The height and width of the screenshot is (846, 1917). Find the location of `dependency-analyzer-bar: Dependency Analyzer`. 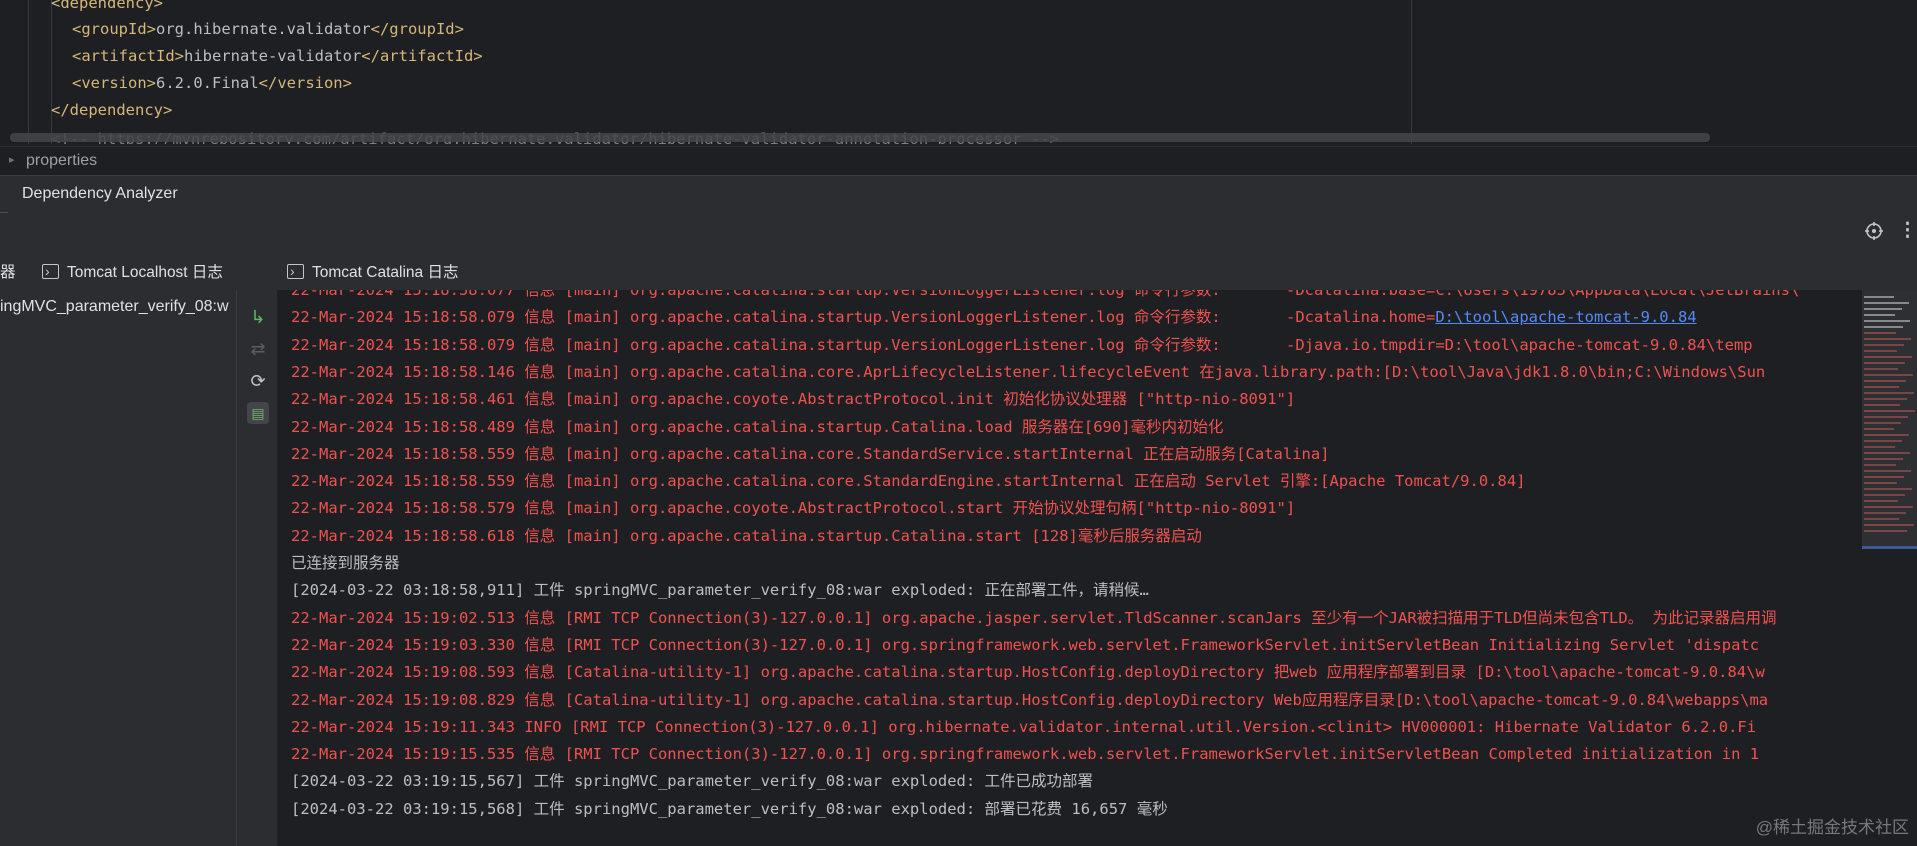

dependency-analyzer-bar: Dependency Analyzer is located at coordinates (958, 194).